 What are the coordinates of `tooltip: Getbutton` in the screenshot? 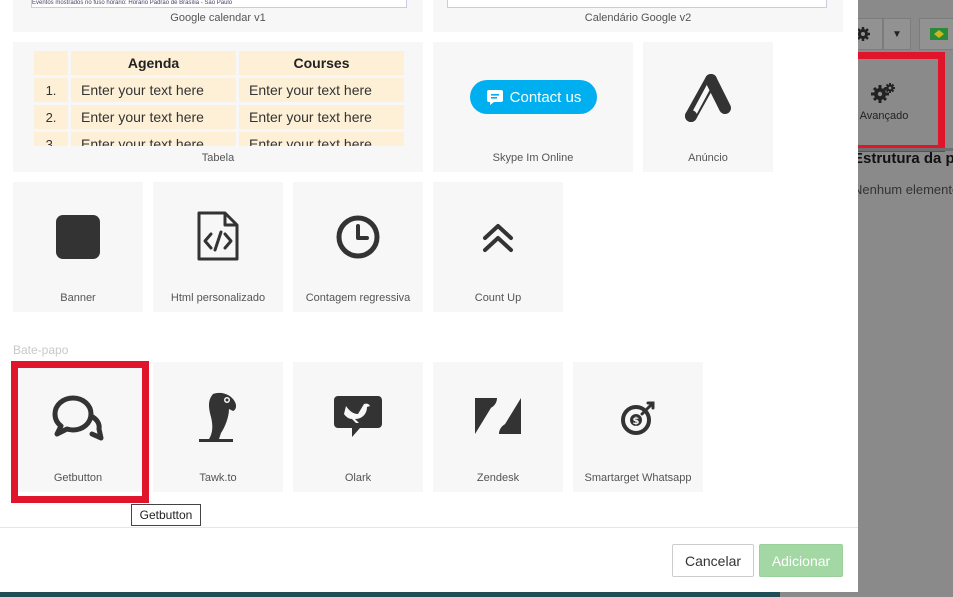 It's located at (166, 515).